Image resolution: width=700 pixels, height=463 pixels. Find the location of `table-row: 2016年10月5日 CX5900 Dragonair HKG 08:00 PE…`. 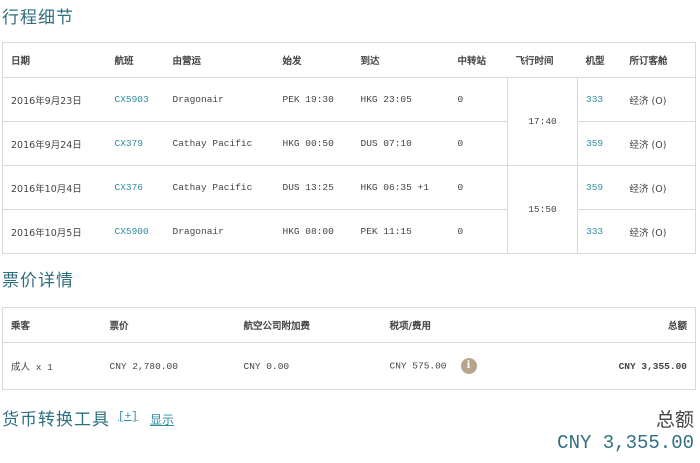

table-row: 2016年10月5日 CX5900 Dragonair HKG 08:00 PE… is located at coordinates (349, 231).